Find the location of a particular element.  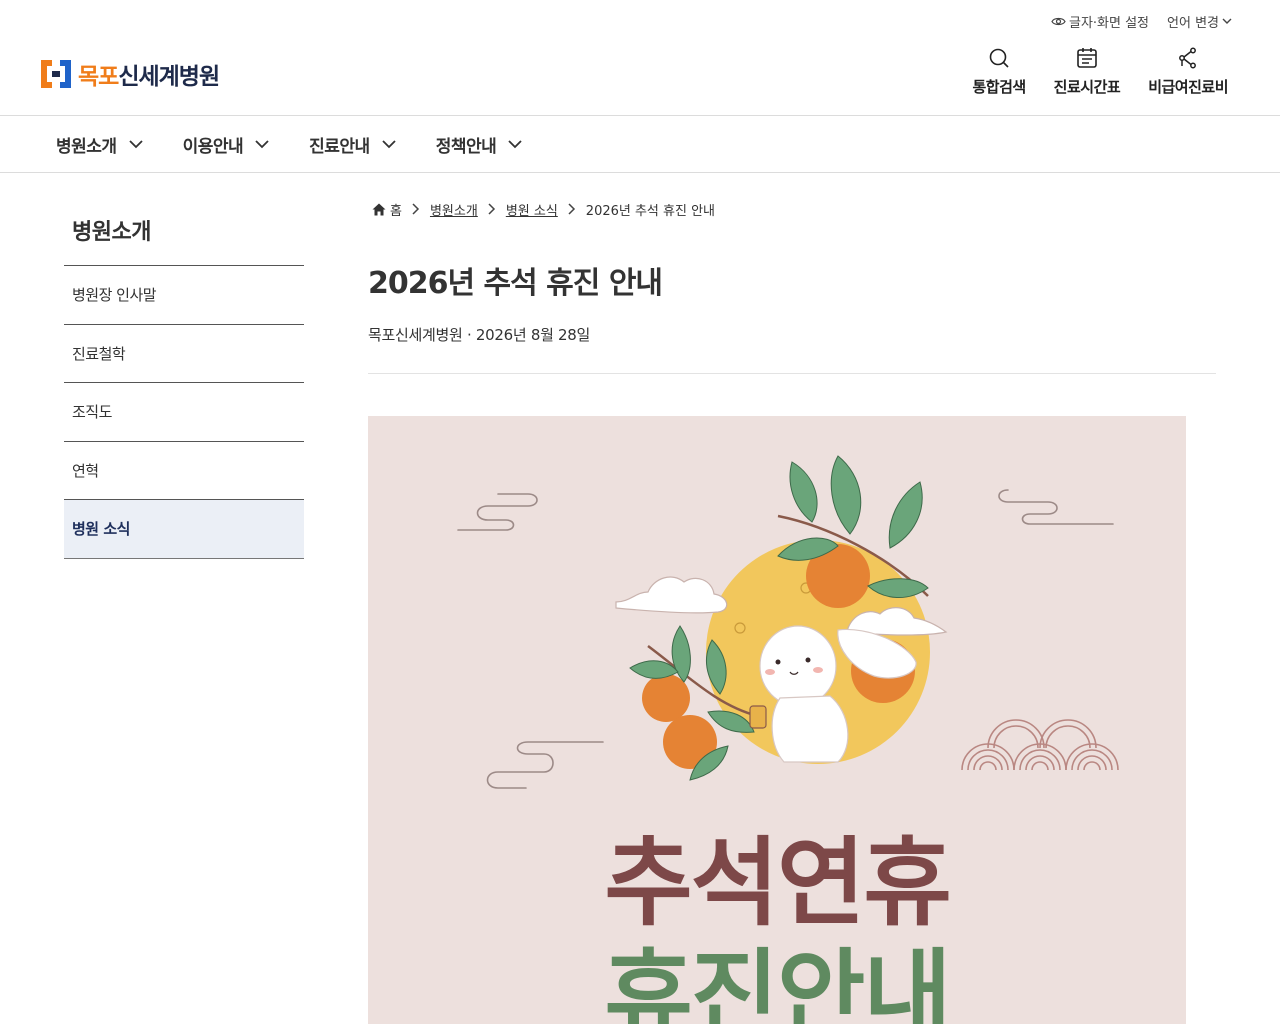

gnb-item-label: 진료안내 is located at coordinates (339, 146).